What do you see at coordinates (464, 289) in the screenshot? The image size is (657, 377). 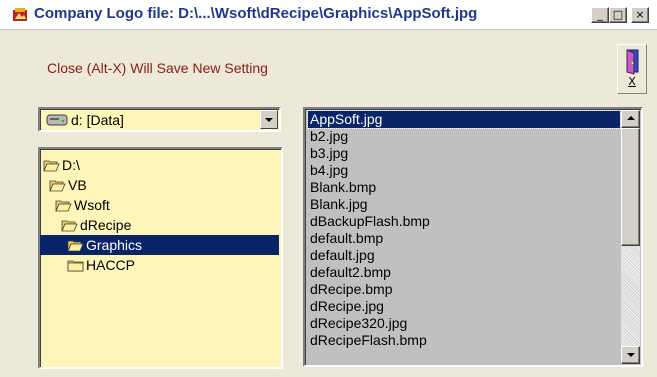 I see `file-item: dRecipe.bmp` at bounding box center [464, 289].